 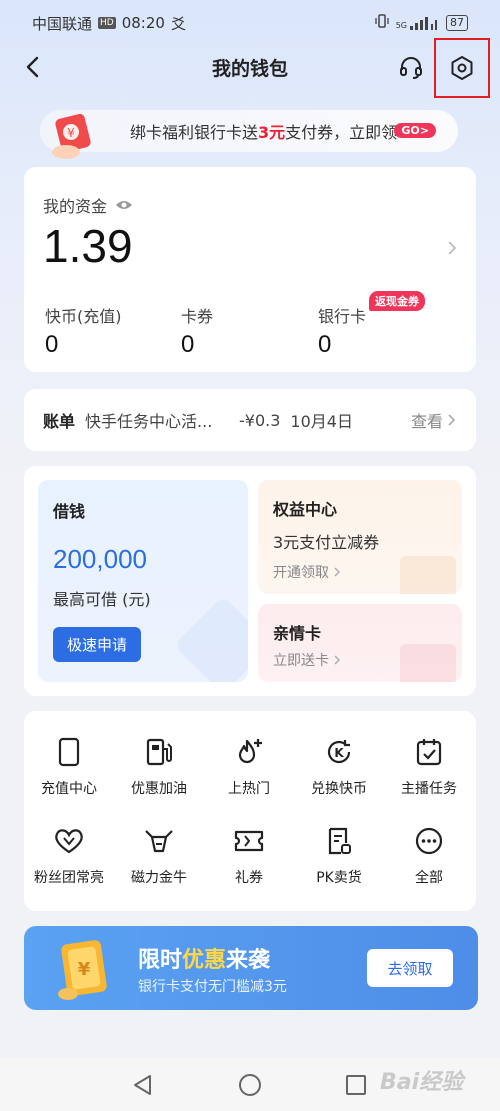 I want to click on assets-amount: 1.39, so click(x=88, y=246).